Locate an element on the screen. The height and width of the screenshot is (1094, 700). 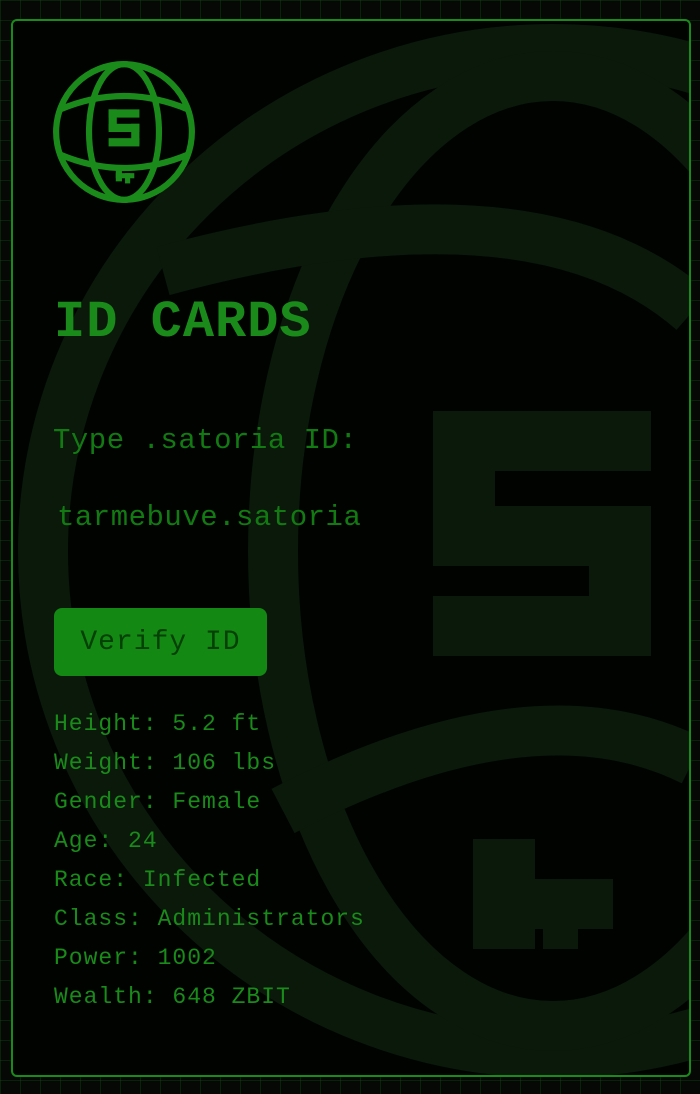
stat-race: Race: Infected is located at coordinates (158, 880).